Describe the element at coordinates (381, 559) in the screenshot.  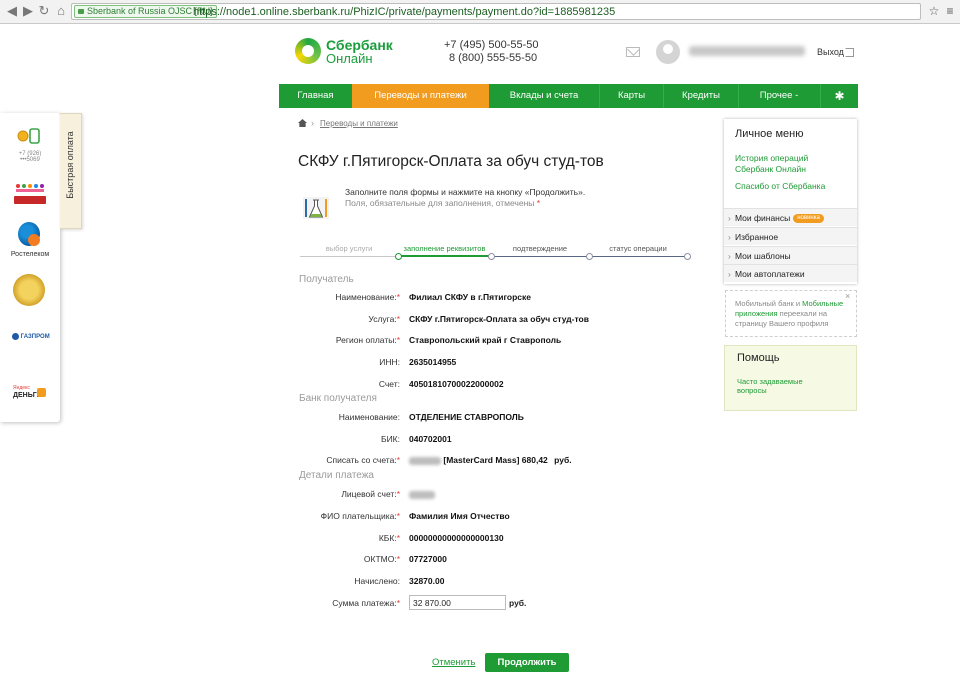
I see `field-label: ОКТМО:*` at that location.